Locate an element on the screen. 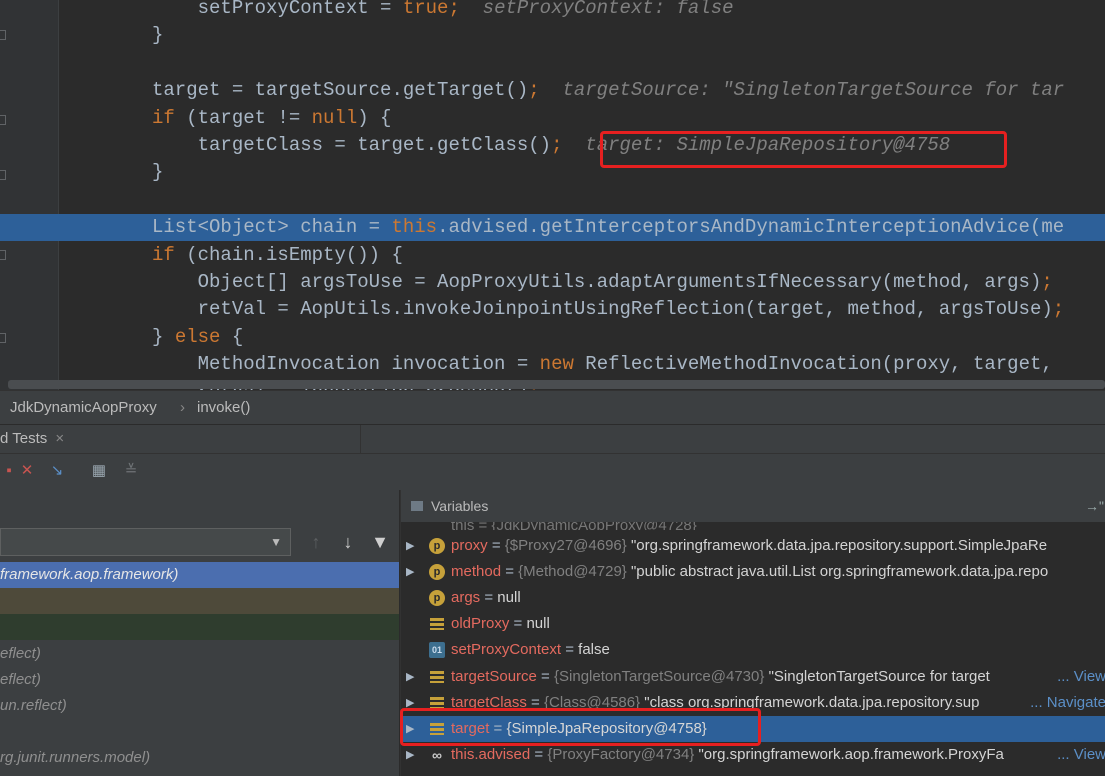 The image size is (1105, 776). variable-type: {ProxyFactory@4734} is located at coordinates (621, 754).